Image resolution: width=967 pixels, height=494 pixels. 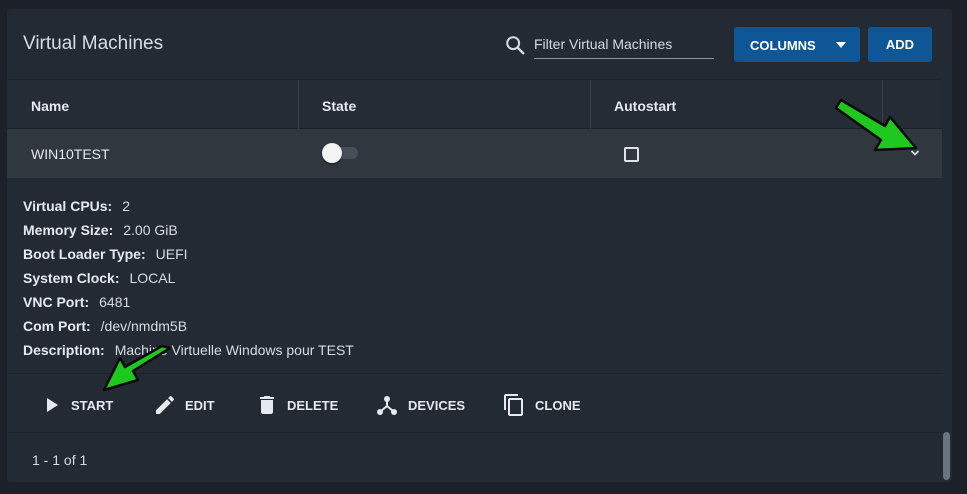 What do you see at coordinates (150, 230) in the screenshot?
I see `detail-value: 2.00 GiB` at bounding box center [150, 230].